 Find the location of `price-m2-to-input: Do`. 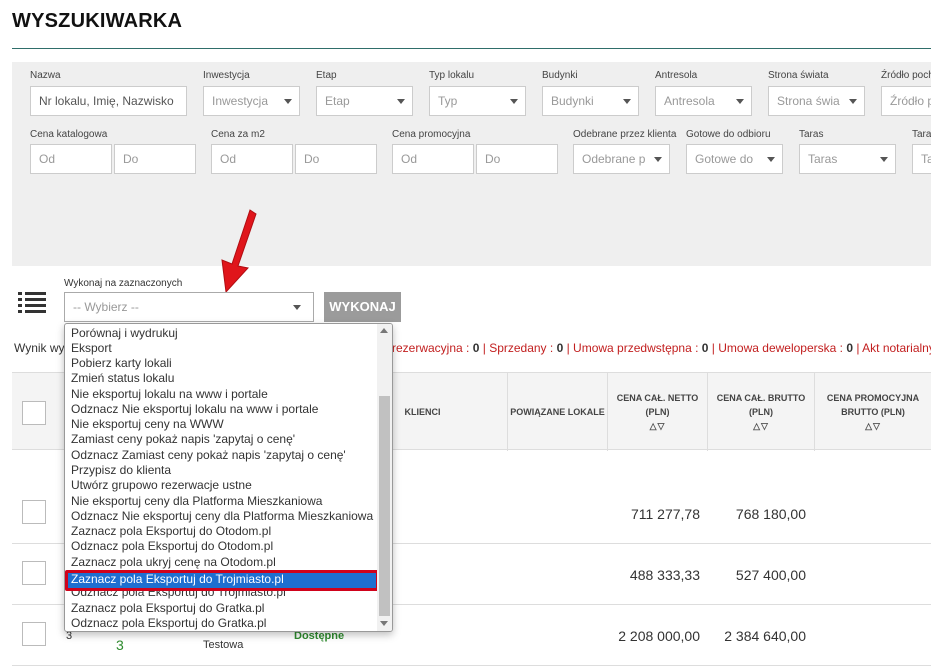

price-m2-to-input: Do is located at coordinates (336, 159).